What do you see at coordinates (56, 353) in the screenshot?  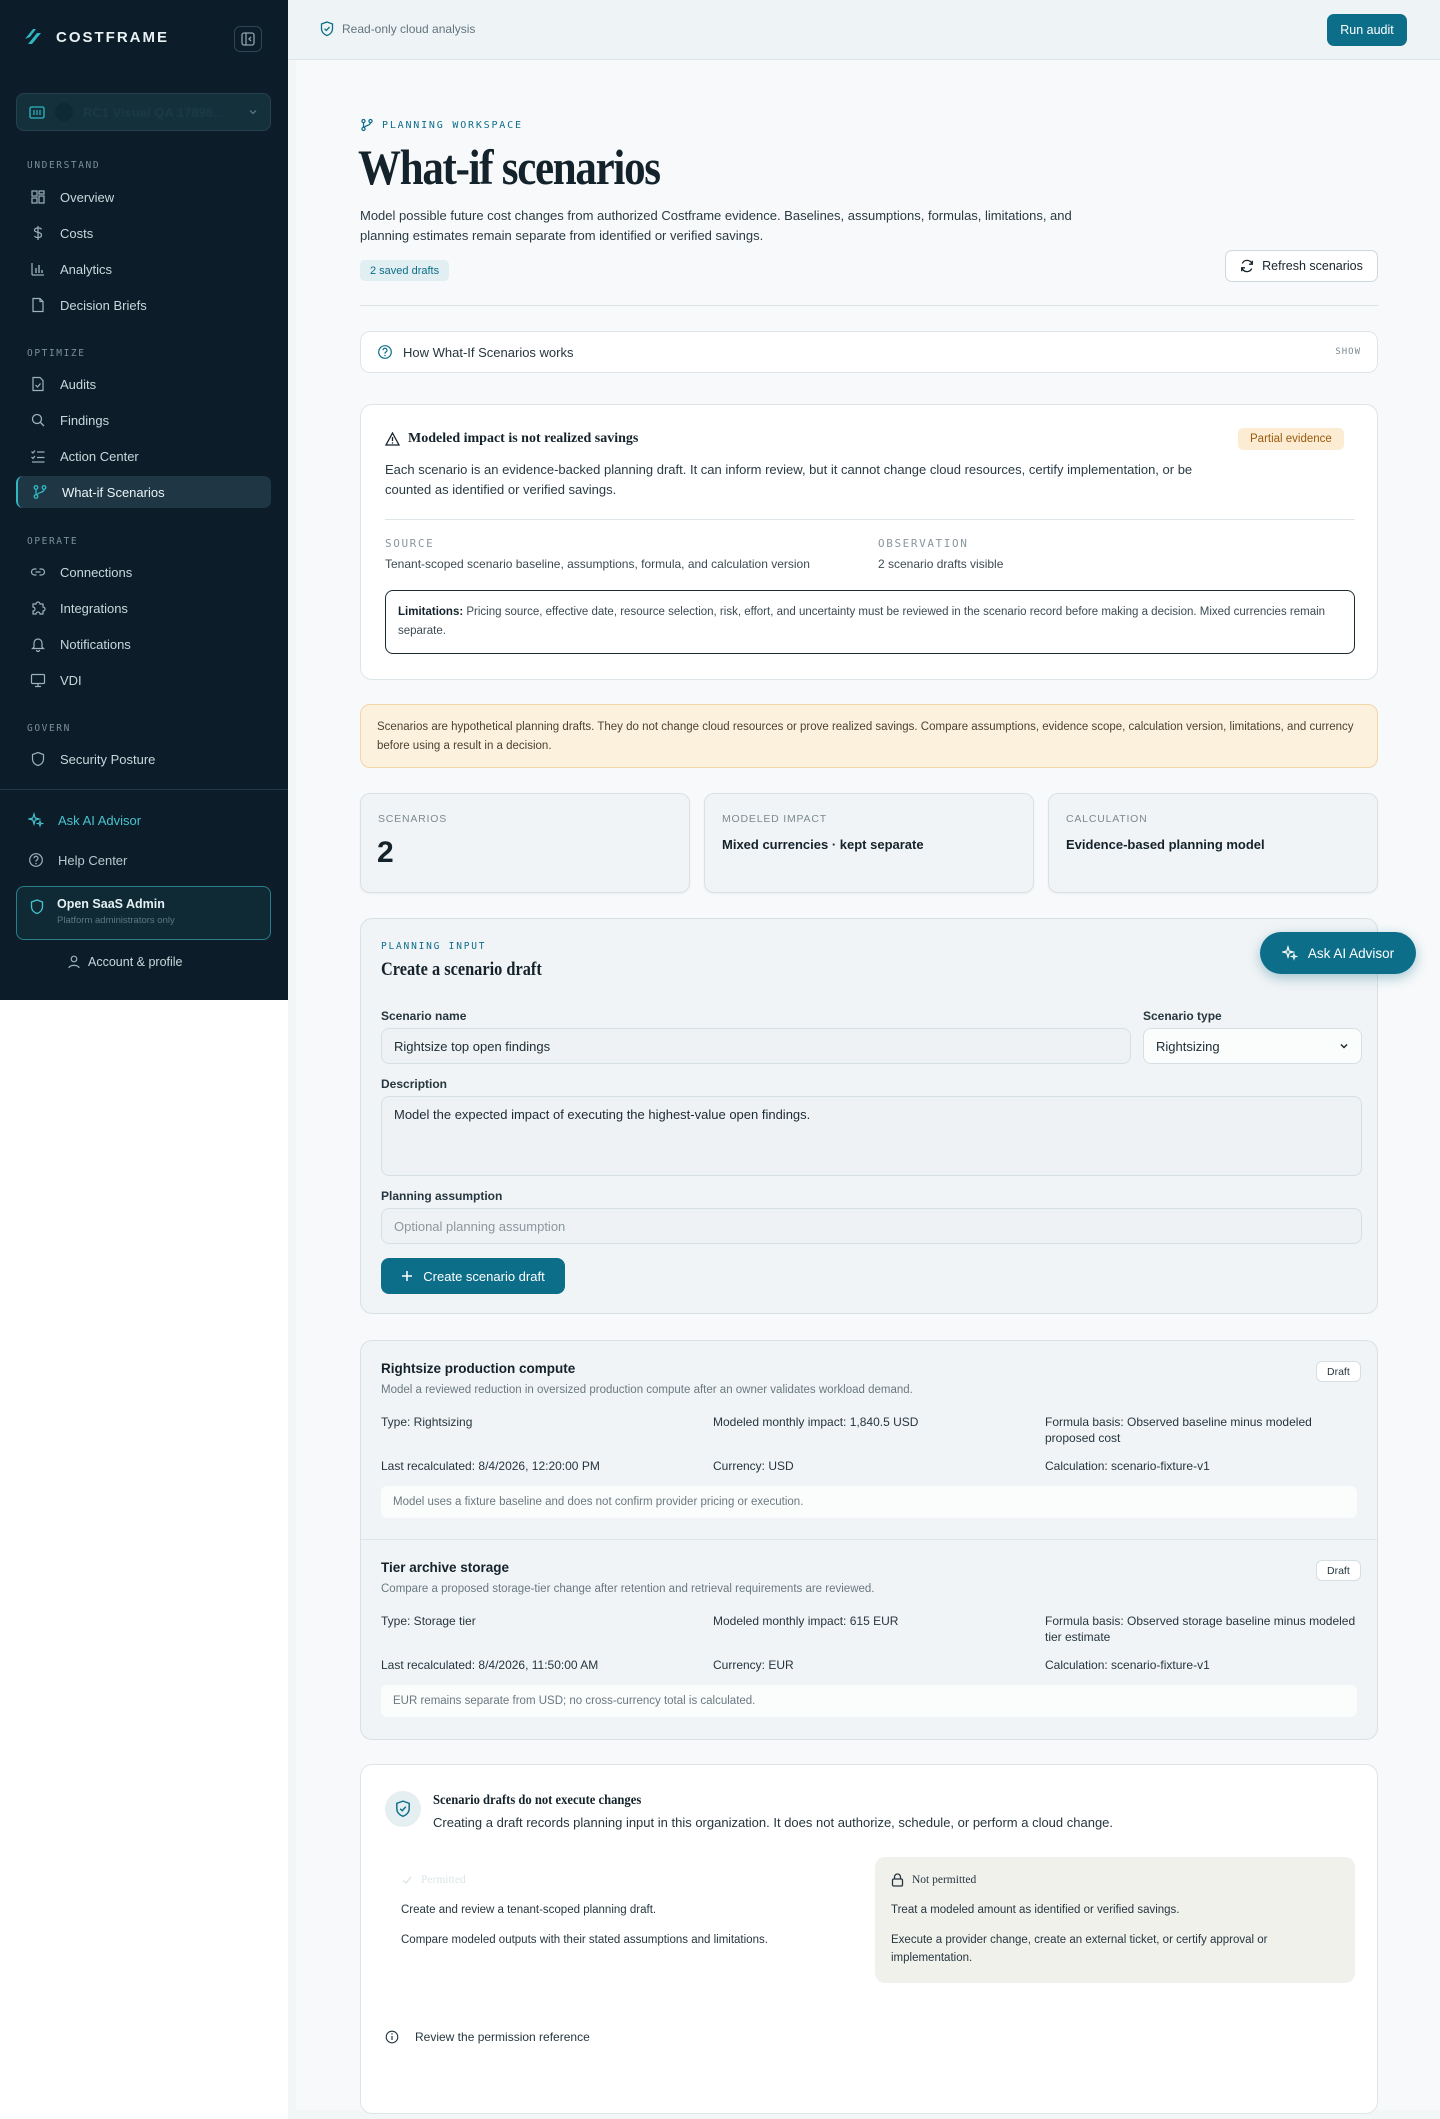 I see `nav-section-optimize: OPTIMIZE` at bounding box center [56, 353].